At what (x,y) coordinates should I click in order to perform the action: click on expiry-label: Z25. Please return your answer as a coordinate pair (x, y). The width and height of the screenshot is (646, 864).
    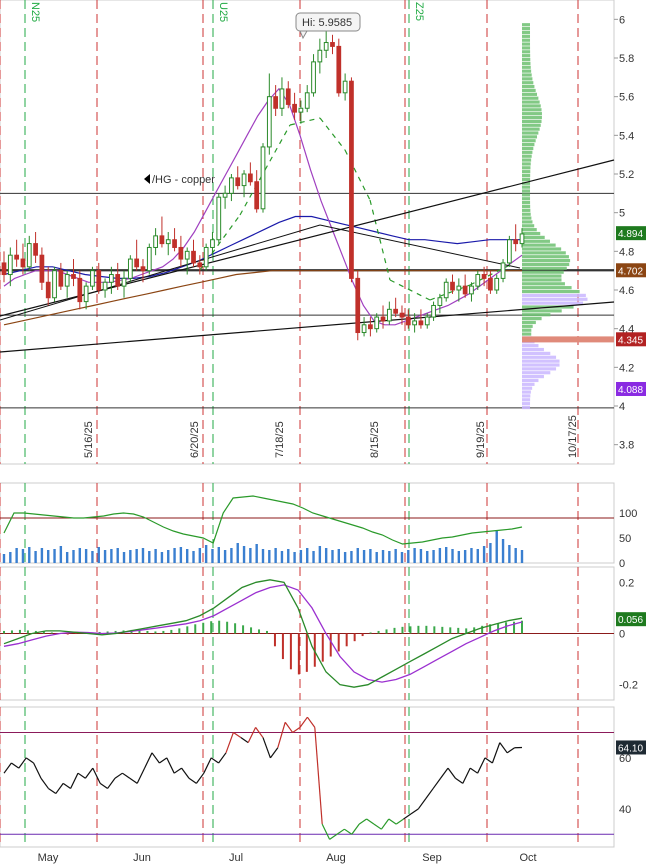
    Looking at the image, I should click on (419, 11).